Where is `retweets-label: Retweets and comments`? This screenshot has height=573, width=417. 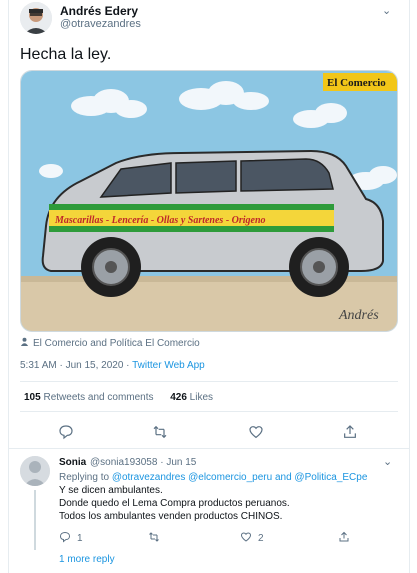 retweets-label: Retweets and comments is located at coordinates (98, 397).